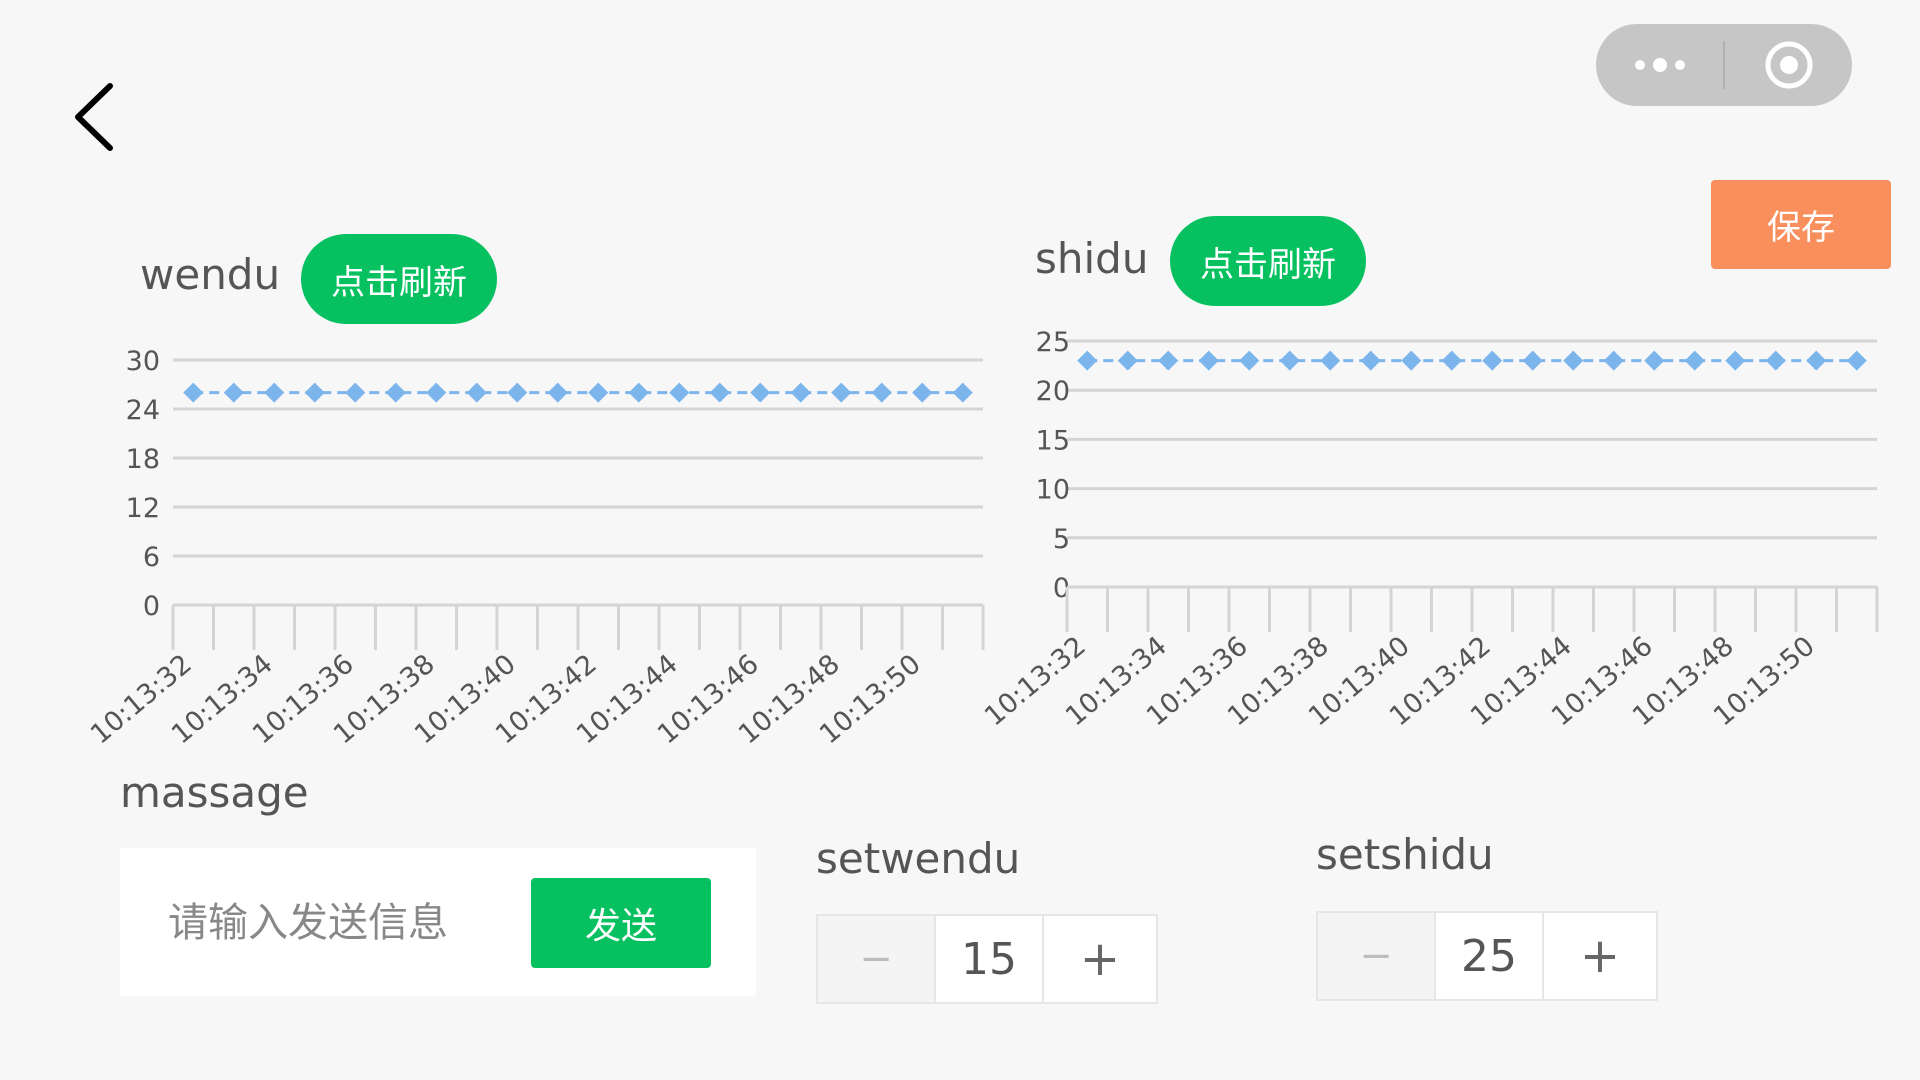  Describe the element at coordinates (1053, 342) in the screenshot. I see `shidu-y-tick-label: 25` at that location.